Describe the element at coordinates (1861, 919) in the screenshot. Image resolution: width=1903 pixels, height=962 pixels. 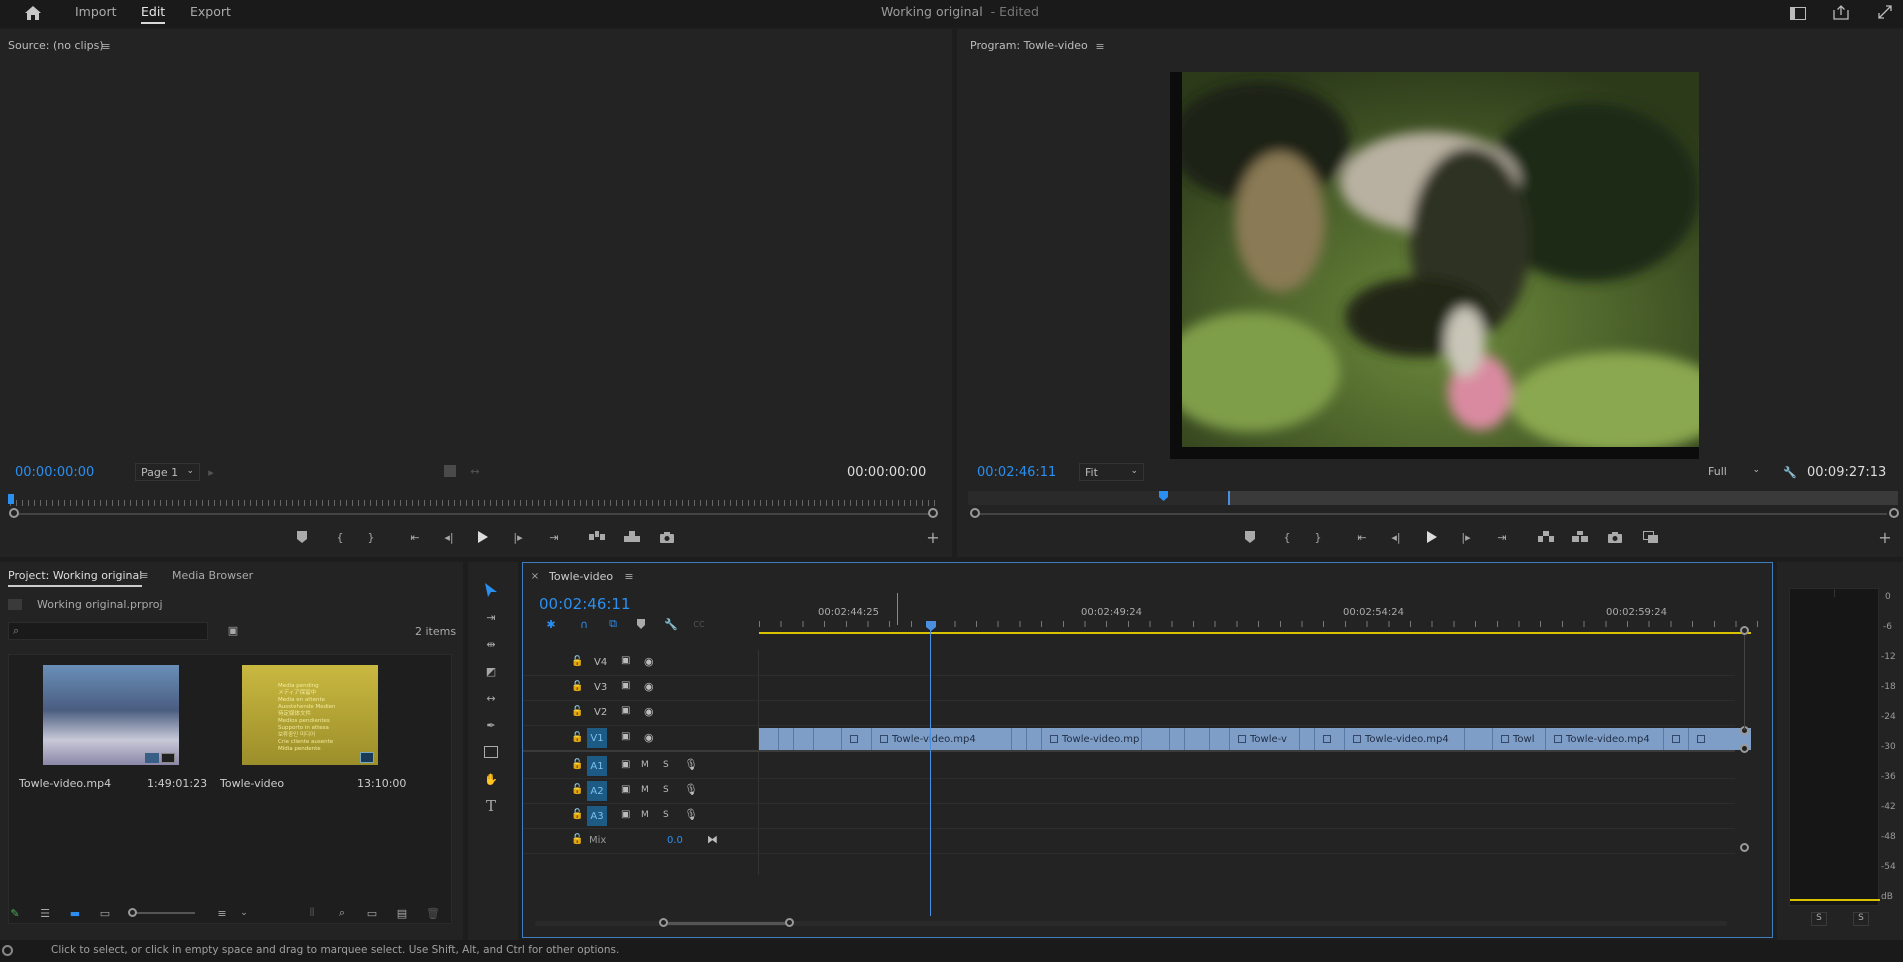
I see `solo-right-button: S` at that location.